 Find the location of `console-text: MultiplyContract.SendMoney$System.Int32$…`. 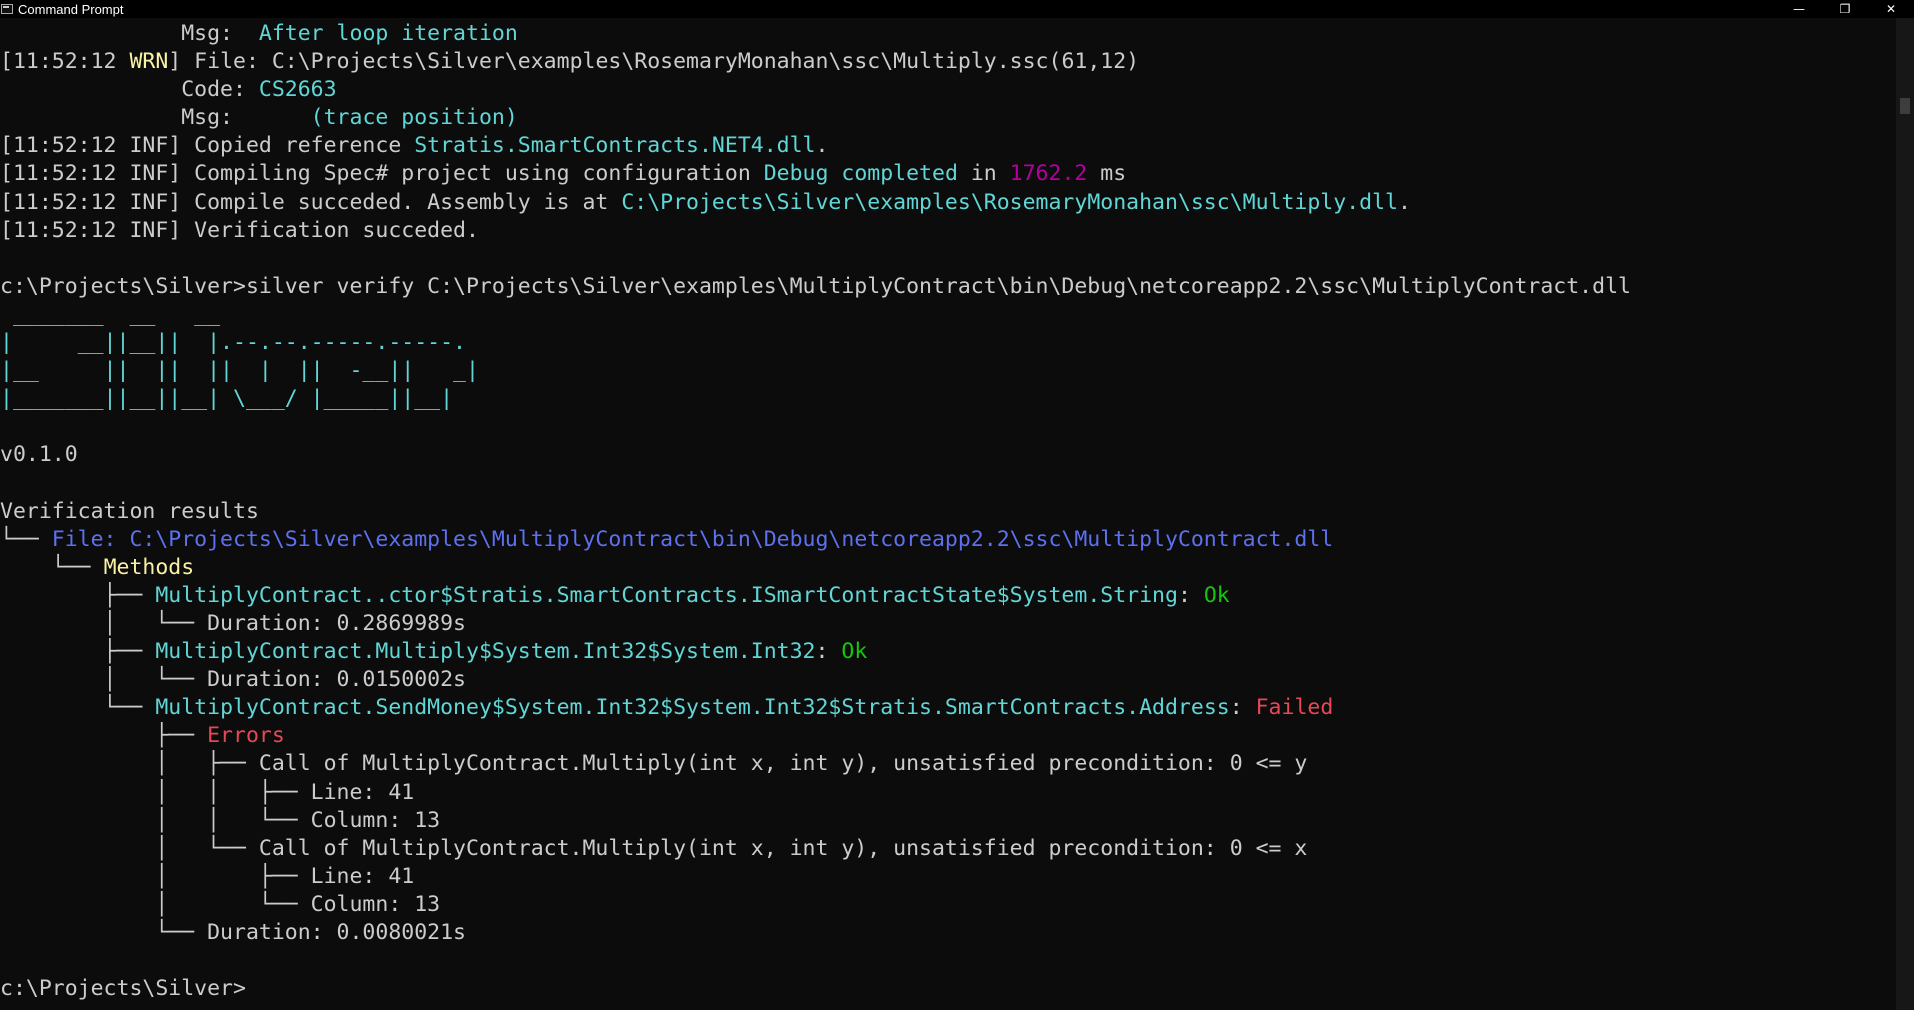

console-text: MultiplyContract.SendMoney$System.Int32$… is located at coordinates (692, 708).